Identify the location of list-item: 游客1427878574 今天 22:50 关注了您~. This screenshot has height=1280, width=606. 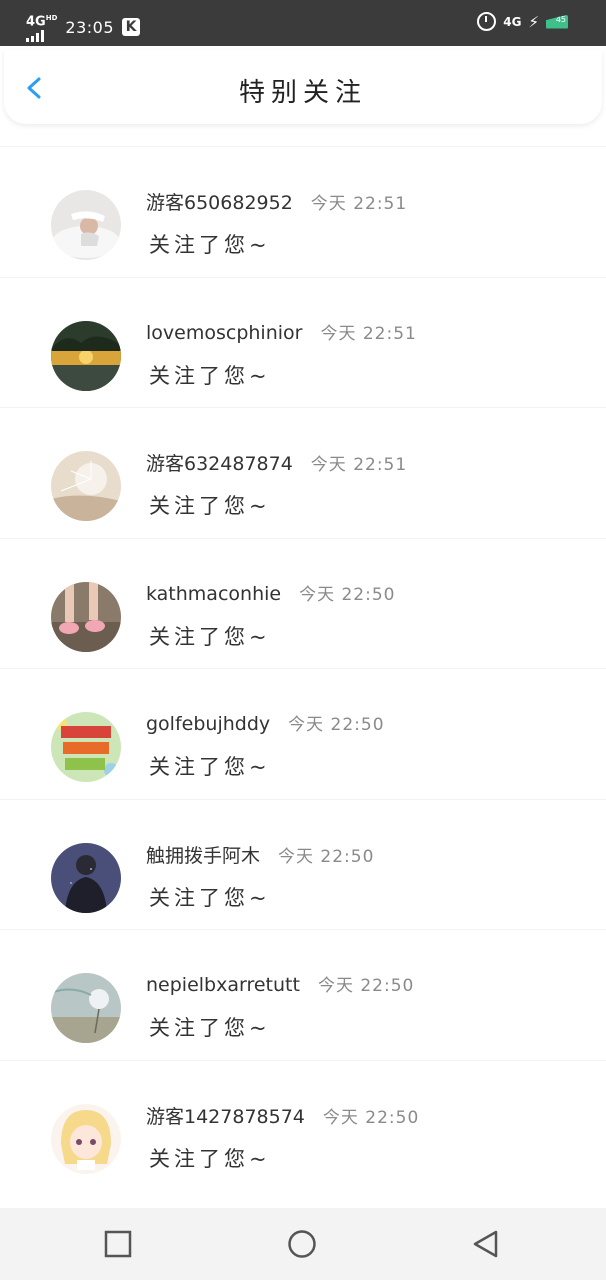
(303, 1125).